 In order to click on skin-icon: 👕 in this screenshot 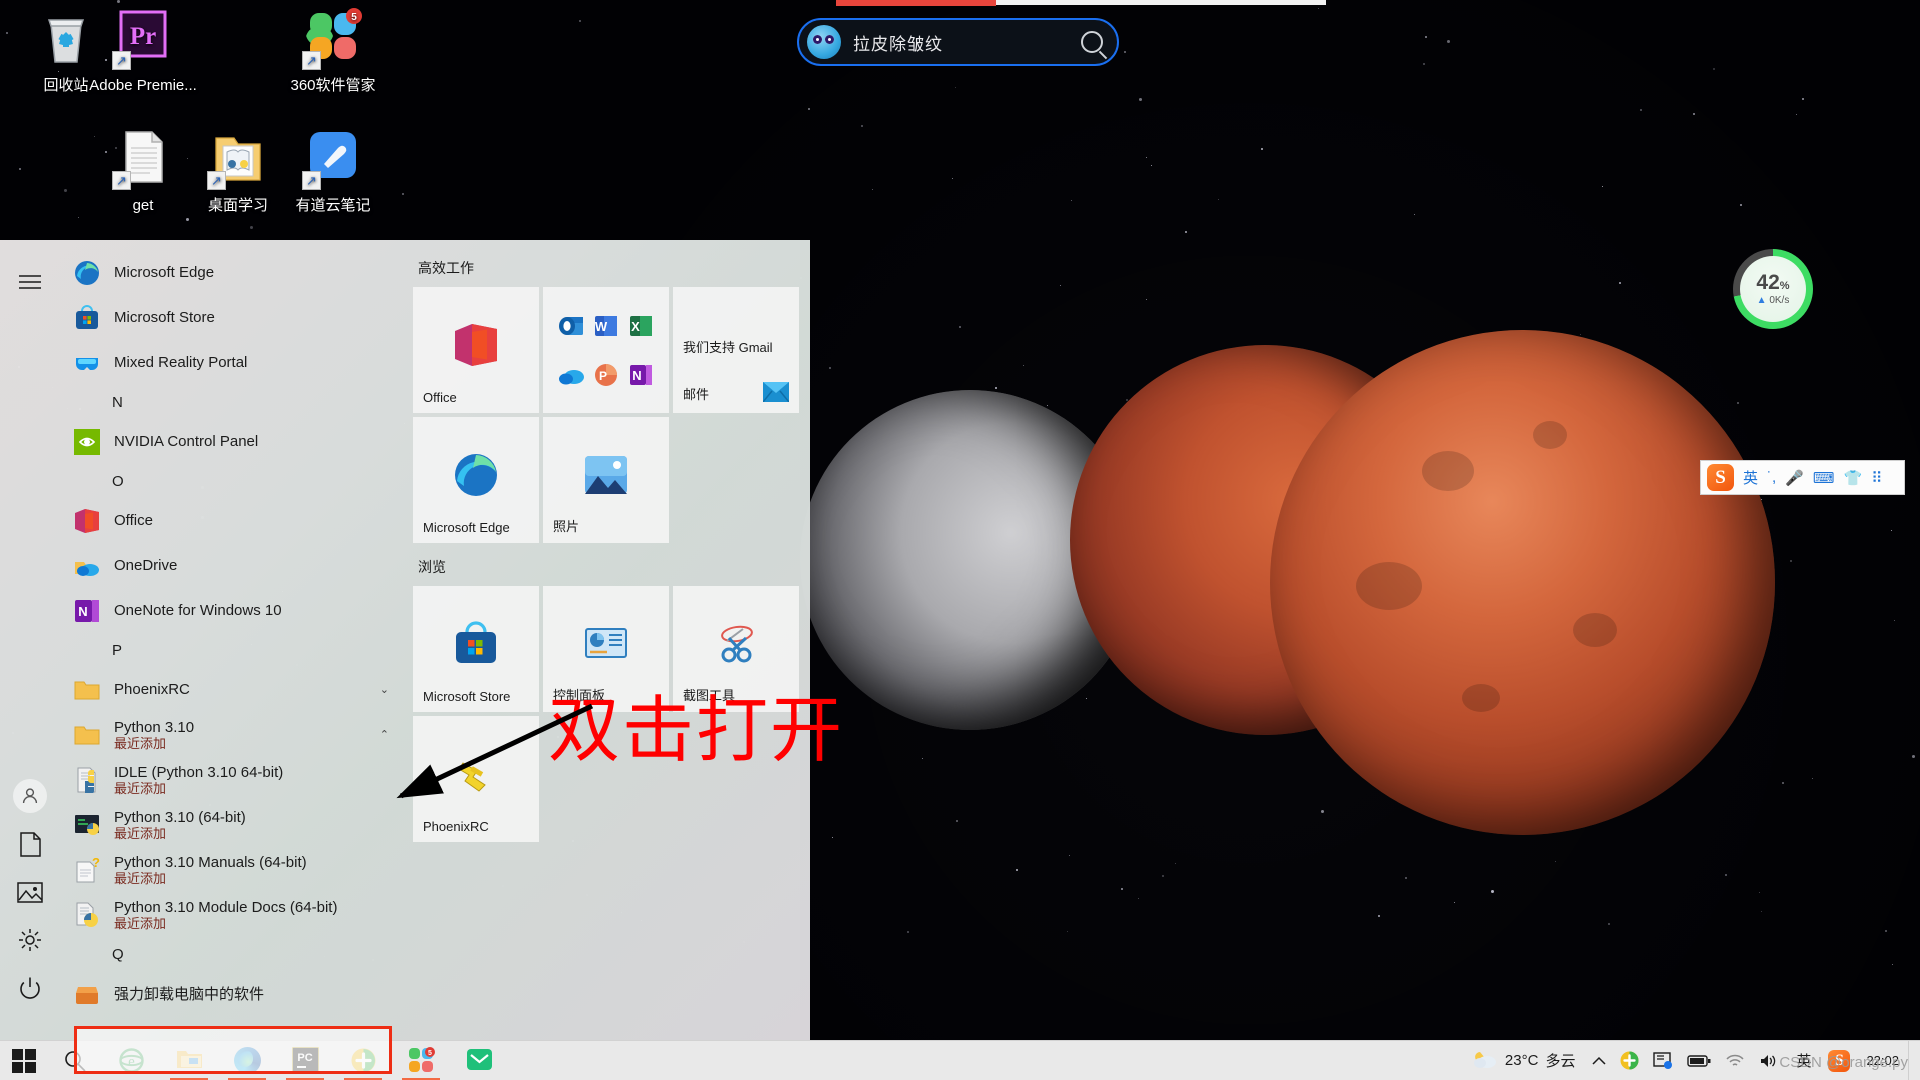, I will do `click(1853, 478)`.